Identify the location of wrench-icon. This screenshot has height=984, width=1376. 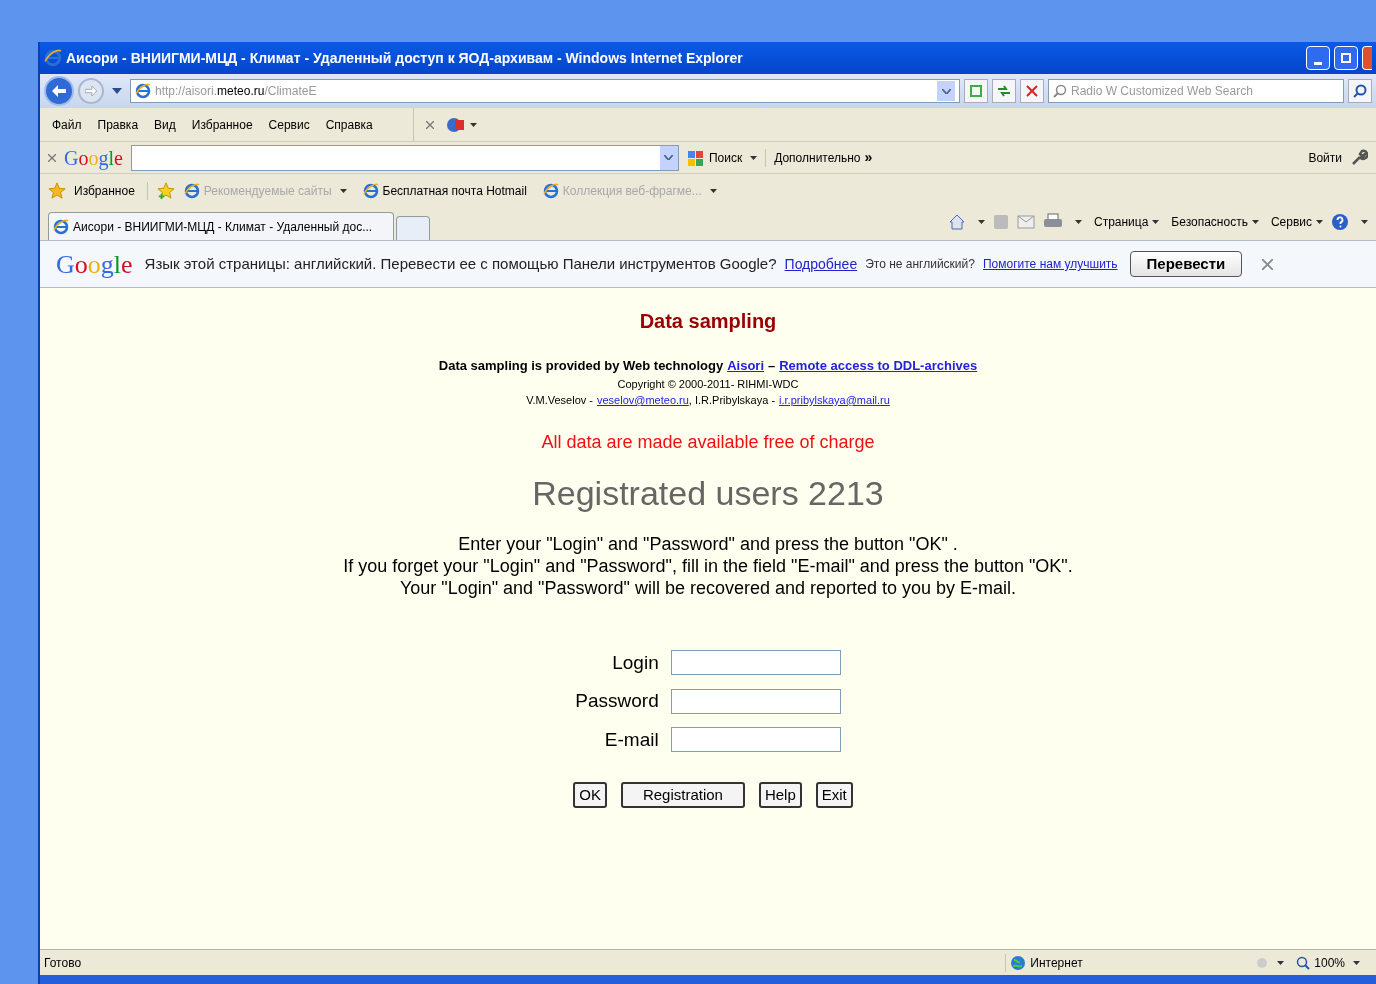
(1359, 157).